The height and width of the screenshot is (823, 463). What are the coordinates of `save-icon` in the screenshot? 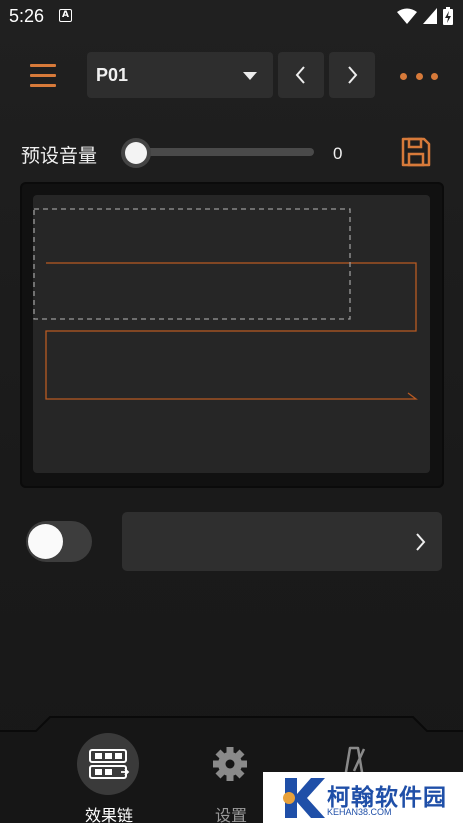 It's located at (416, 152).